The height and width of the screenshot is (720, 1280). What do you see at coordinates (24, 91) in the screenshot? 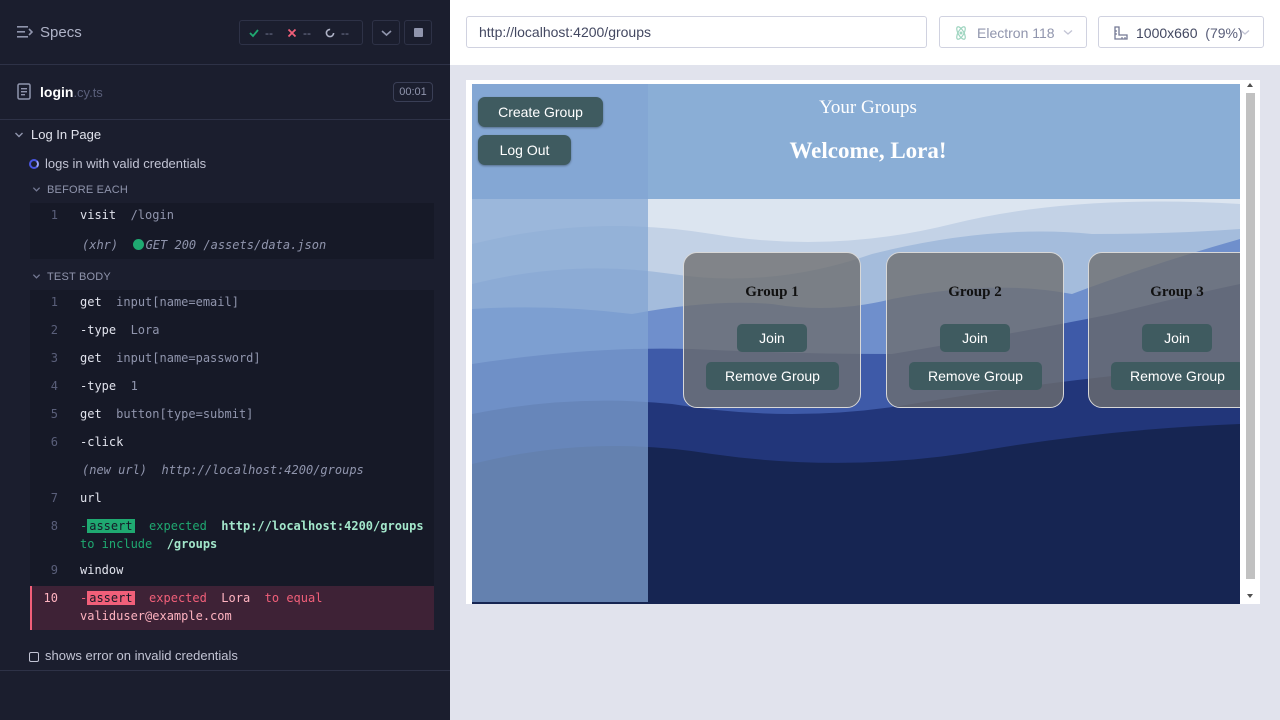
I see `file-icon` at bounding box center [24, 91].